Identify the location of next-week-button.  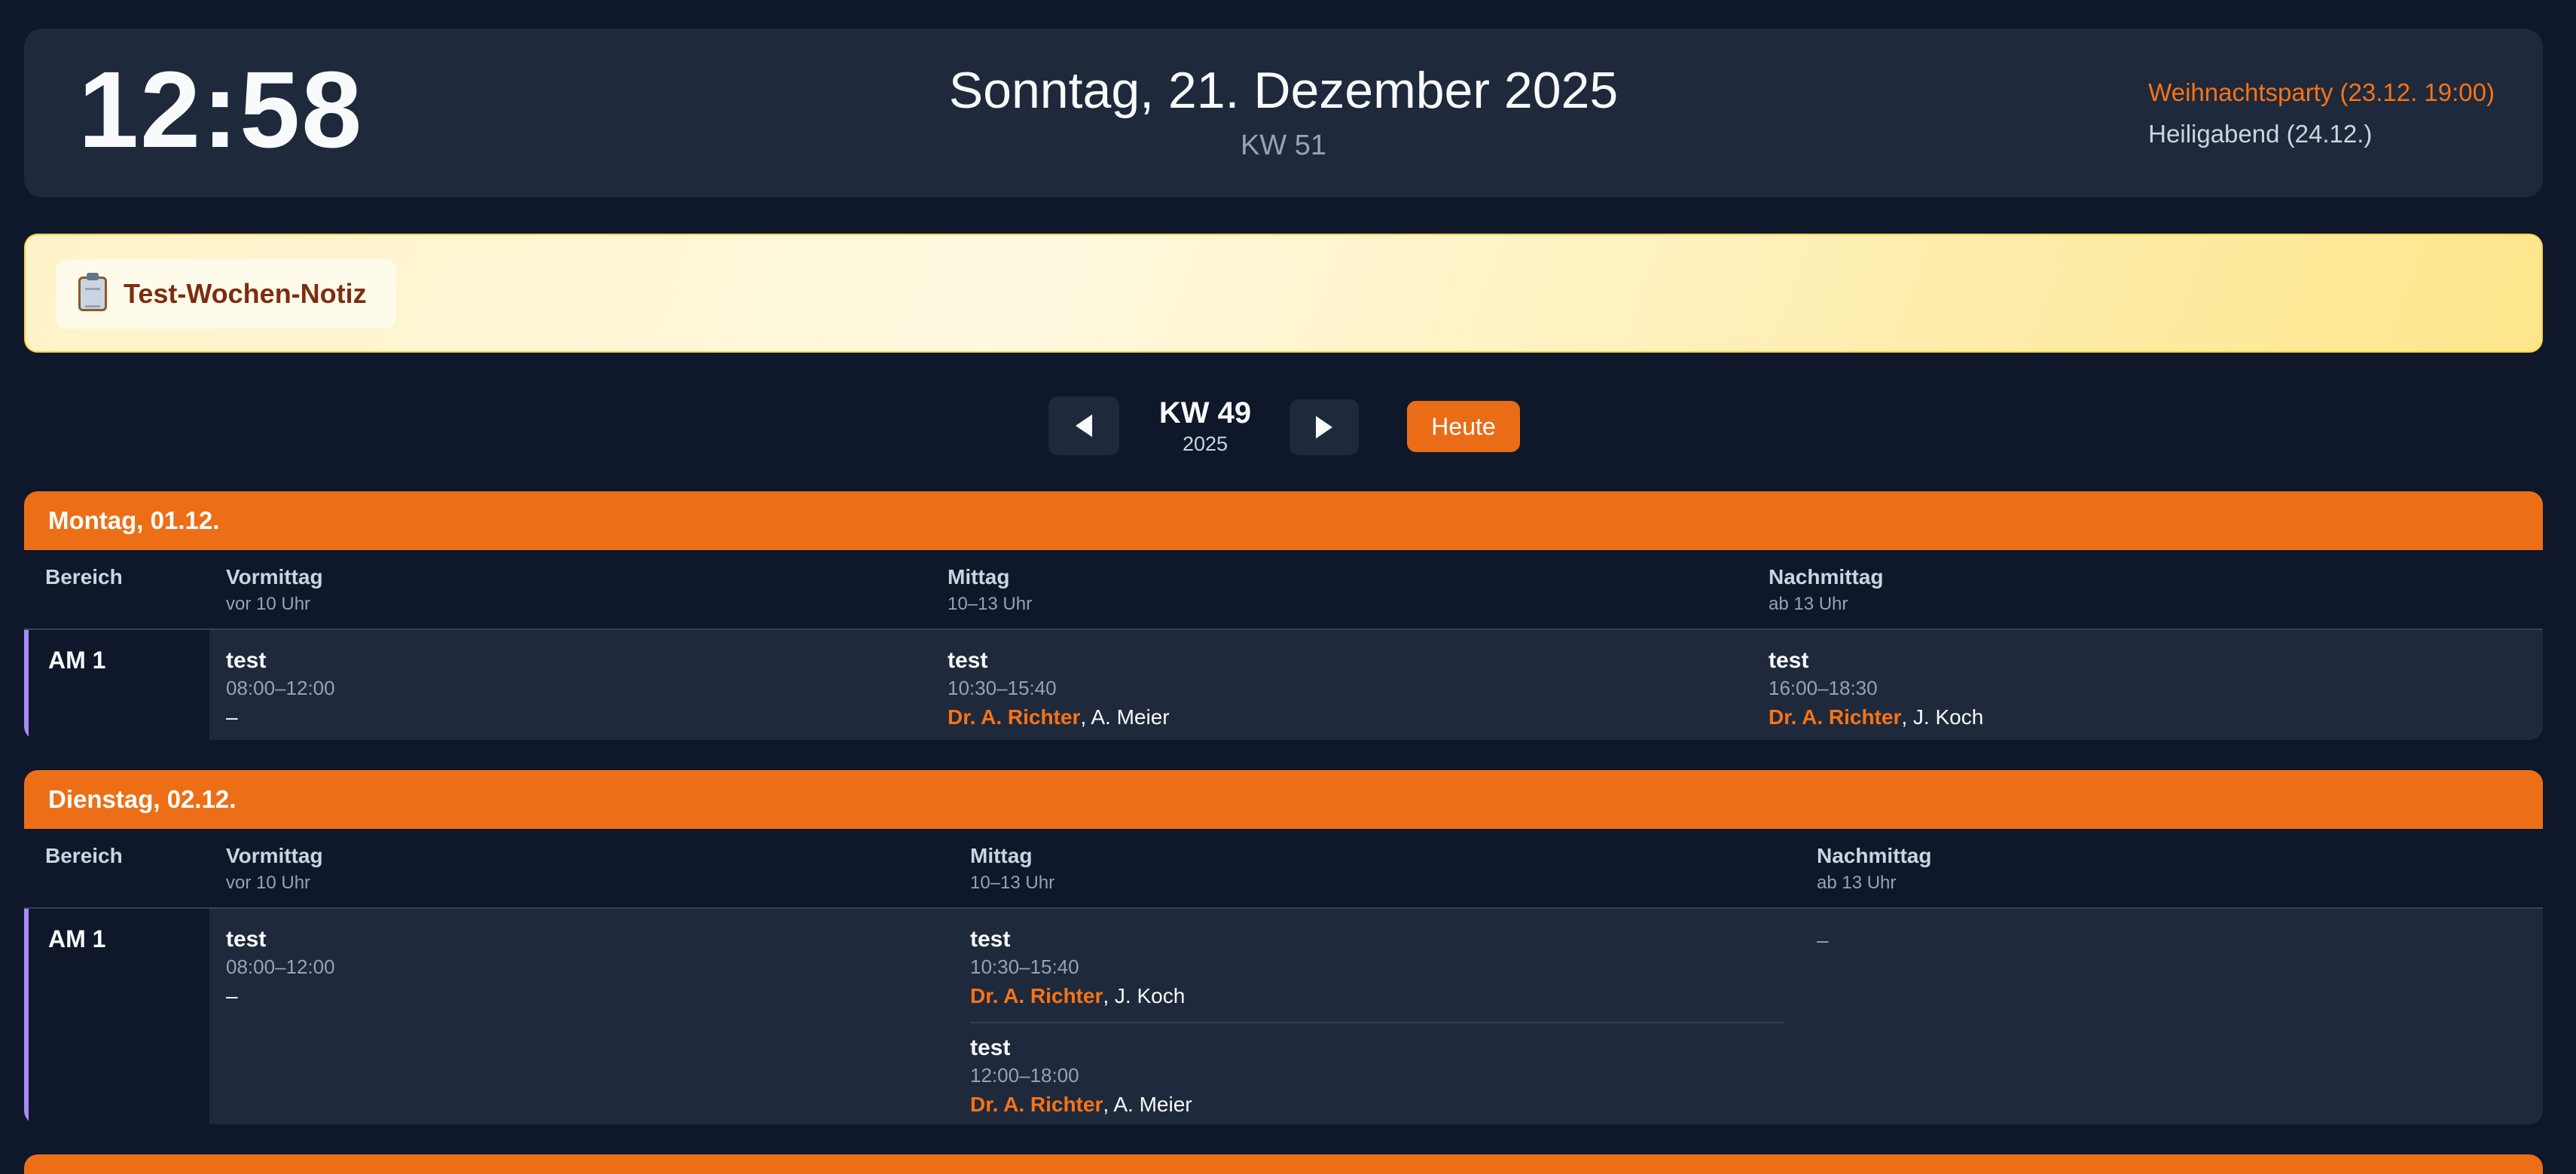
(1324, 427).